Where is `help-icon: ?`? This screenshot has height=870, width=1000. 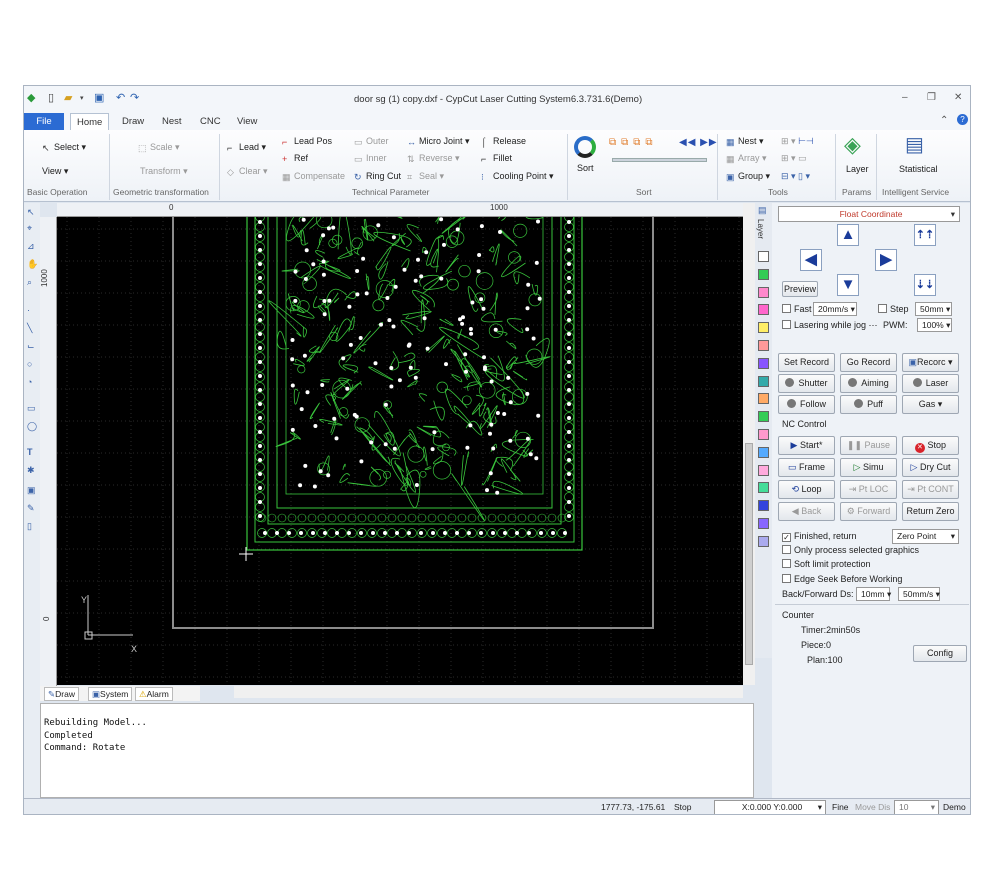
help-icon: ? is located at coordinates (962, 119).